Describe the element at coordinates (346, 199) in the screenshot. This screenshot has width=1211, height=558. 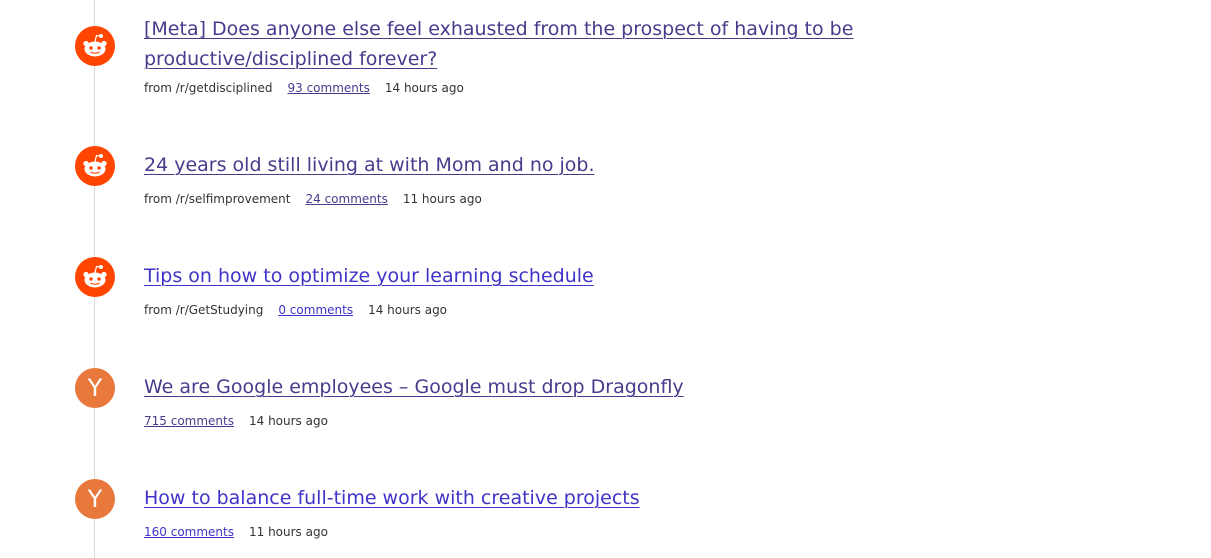
I see `comments-link: 24 comments` at that location.